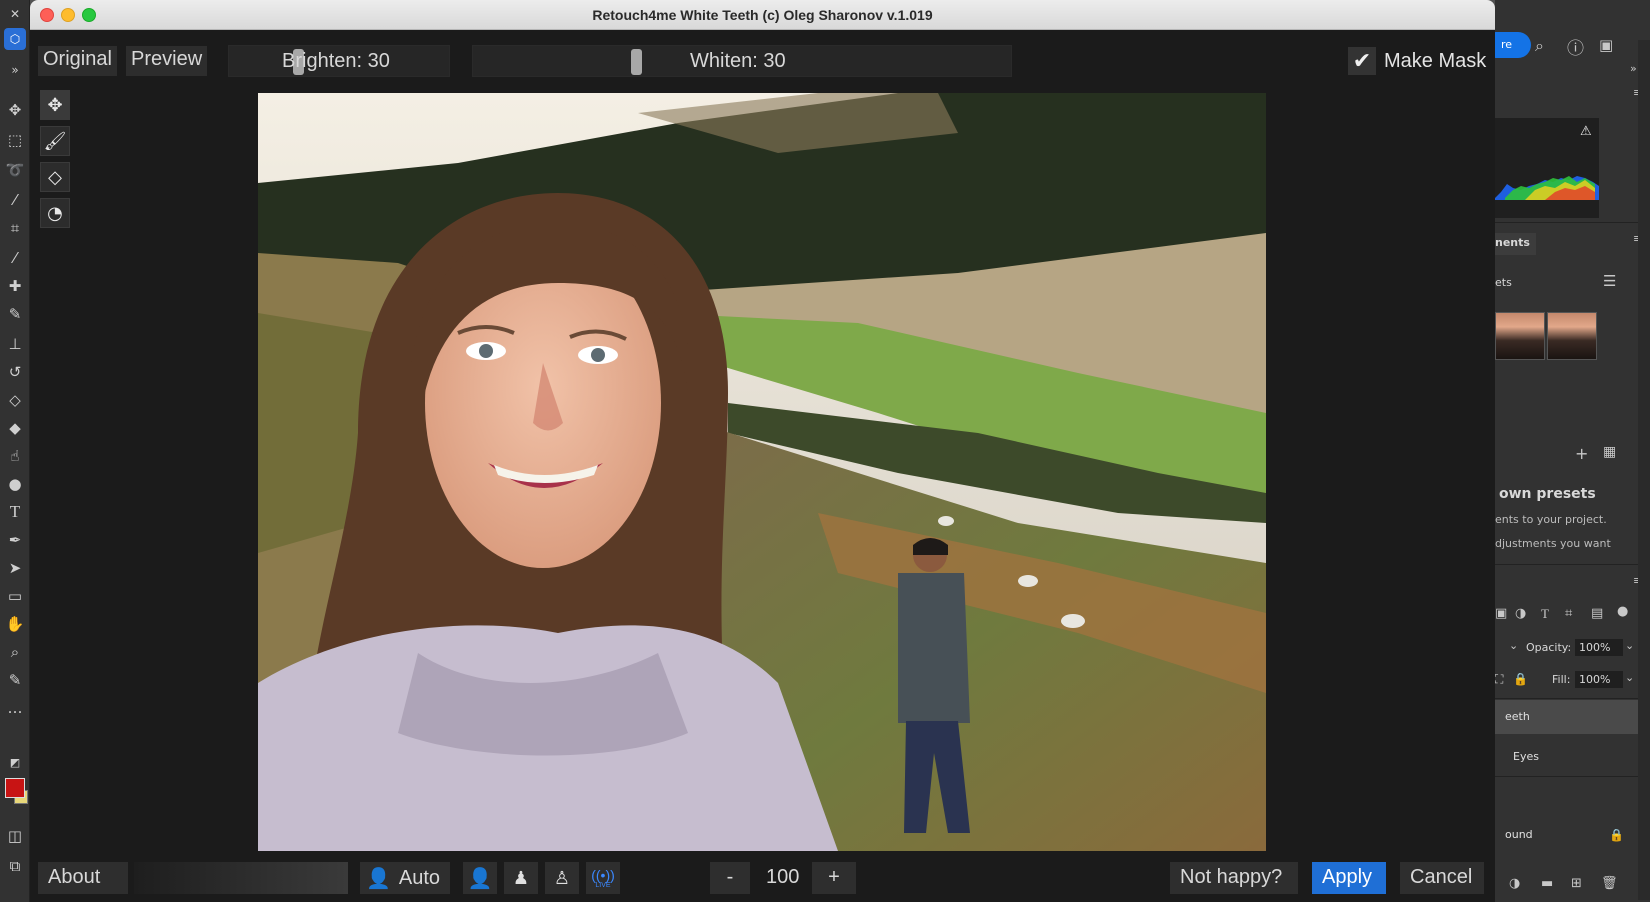 The image size is (1650, 902). I want to click on not-happy-button: Not happy?, so click(1234, 878).